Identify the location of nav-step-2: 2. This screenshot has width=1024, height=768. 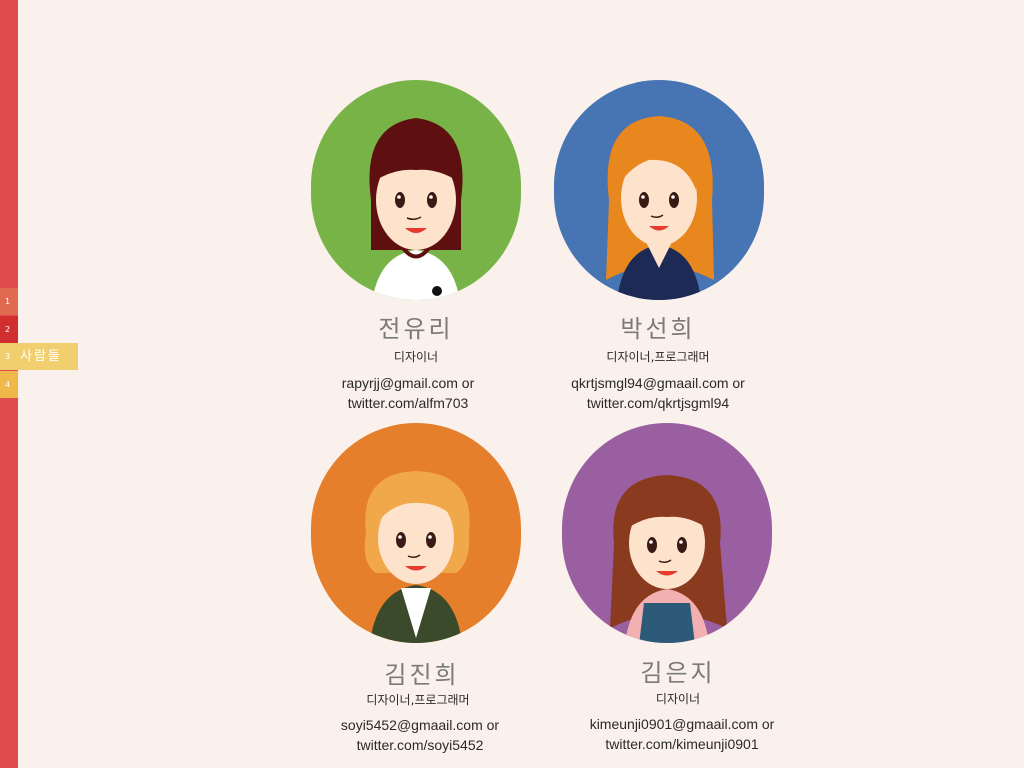
(9, 329).